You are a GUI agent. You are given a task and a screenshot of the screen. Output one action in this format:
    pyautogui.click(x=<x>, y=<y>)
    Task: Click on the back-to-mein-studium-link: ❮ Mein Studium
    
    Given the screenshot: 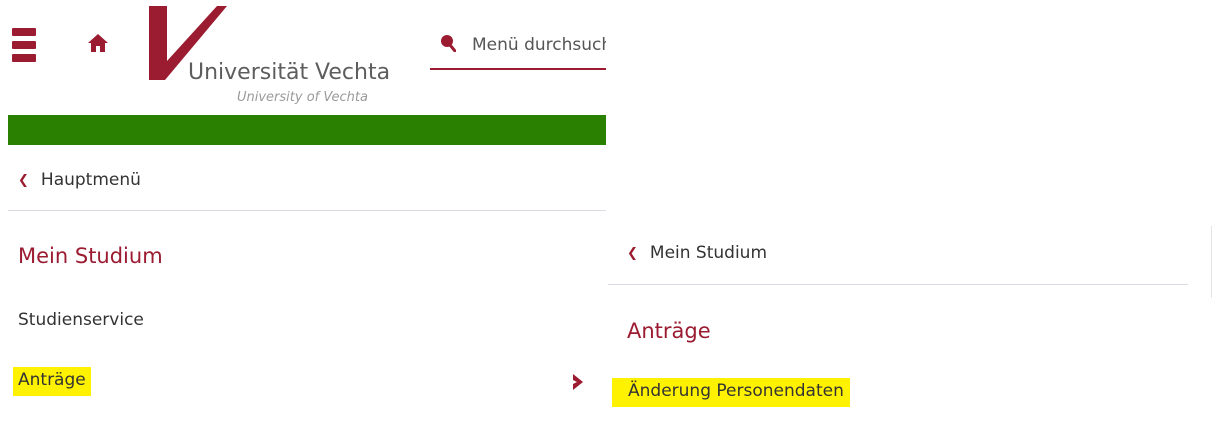 What is the action you would take?
    pyautogui.click(x=697, y=253)
    